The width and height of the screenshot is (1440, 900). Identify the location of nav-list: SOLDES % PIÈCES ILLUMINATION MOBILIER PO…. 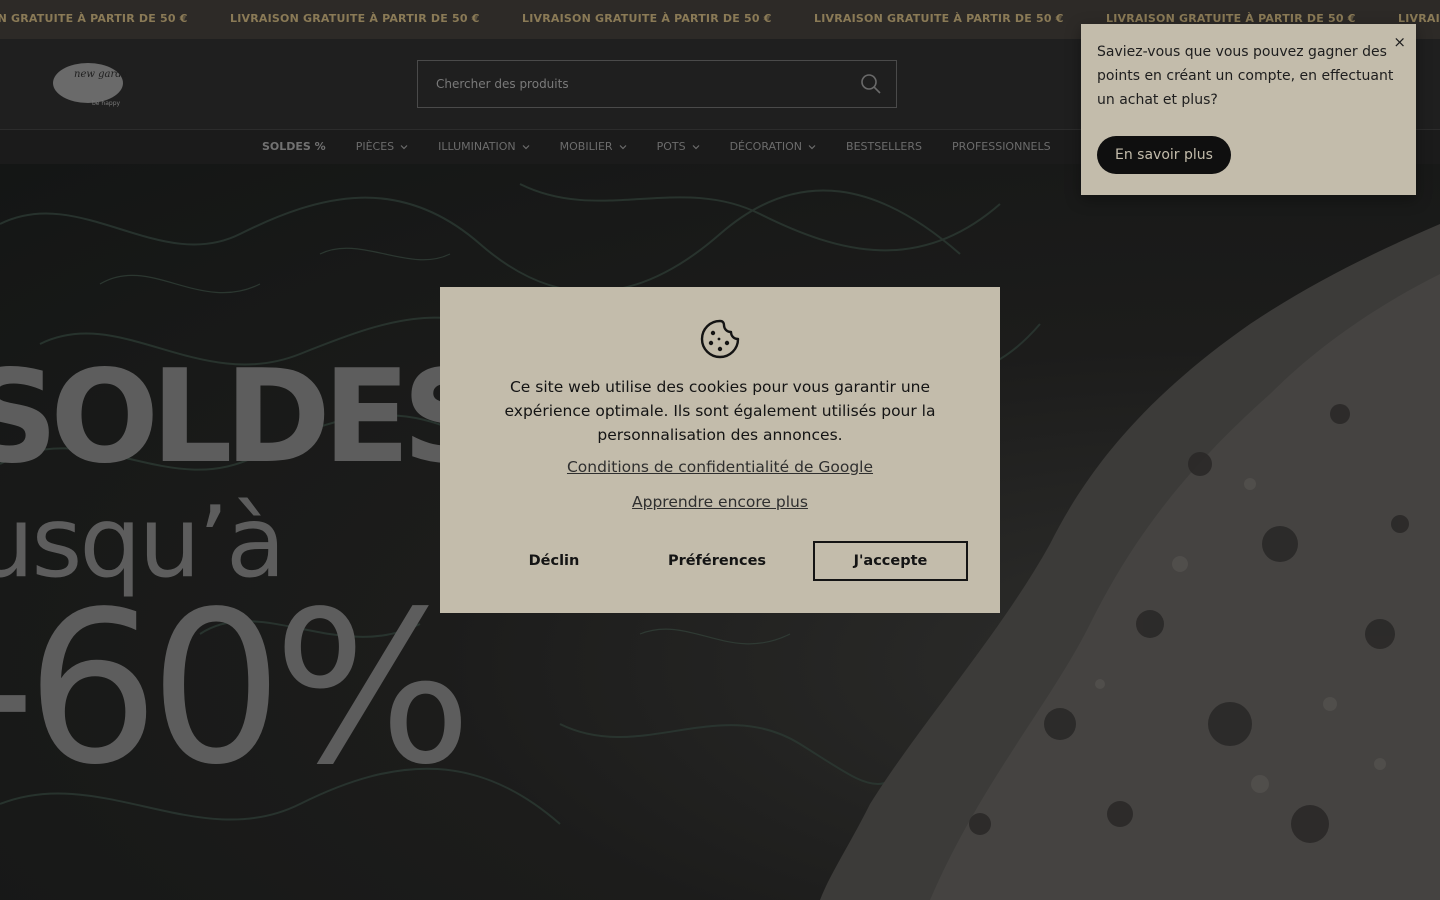
(656, 146).